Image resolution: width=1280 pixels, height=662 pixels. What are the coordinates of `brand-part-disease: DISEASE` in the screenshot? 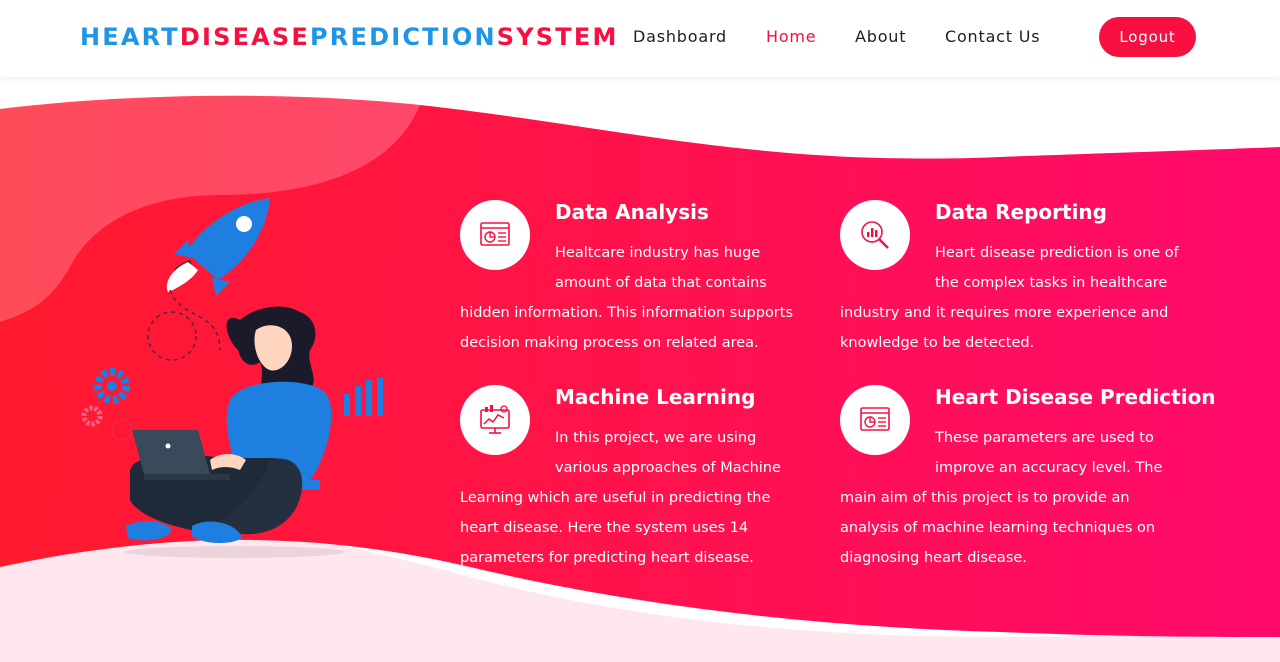 It's located at (245, 37).